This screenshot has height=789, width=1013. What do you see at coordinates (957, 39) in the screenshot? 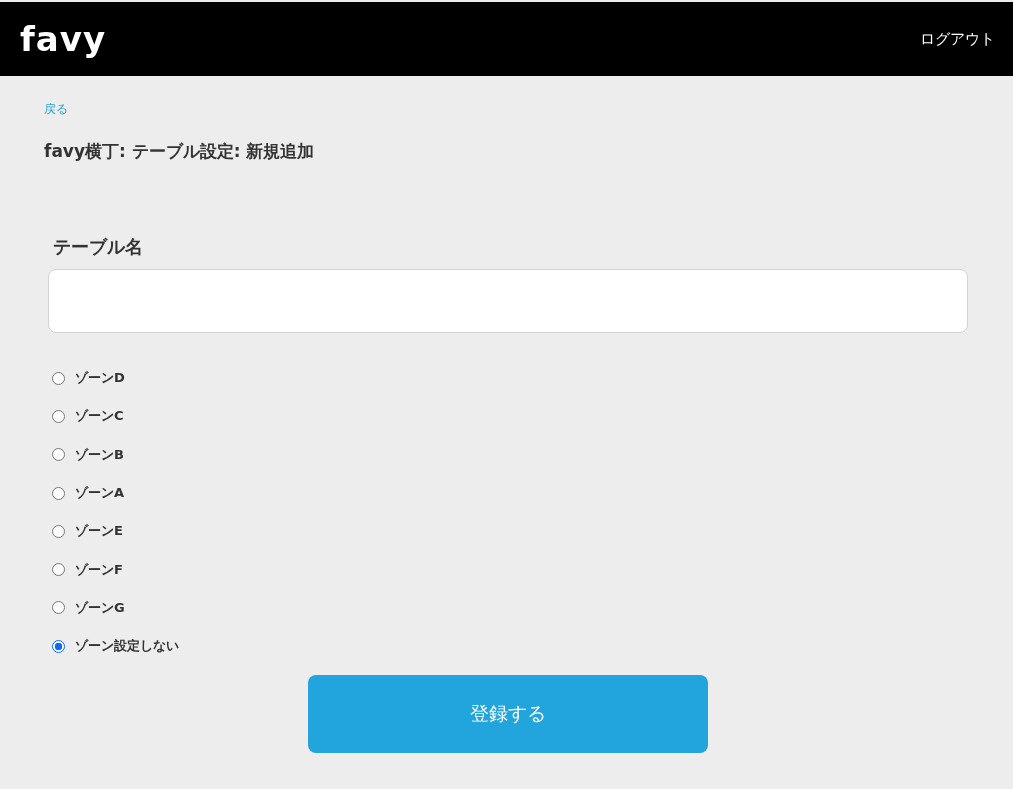
I see `logout-link: ログアウト` at bounding box center [957, 39].